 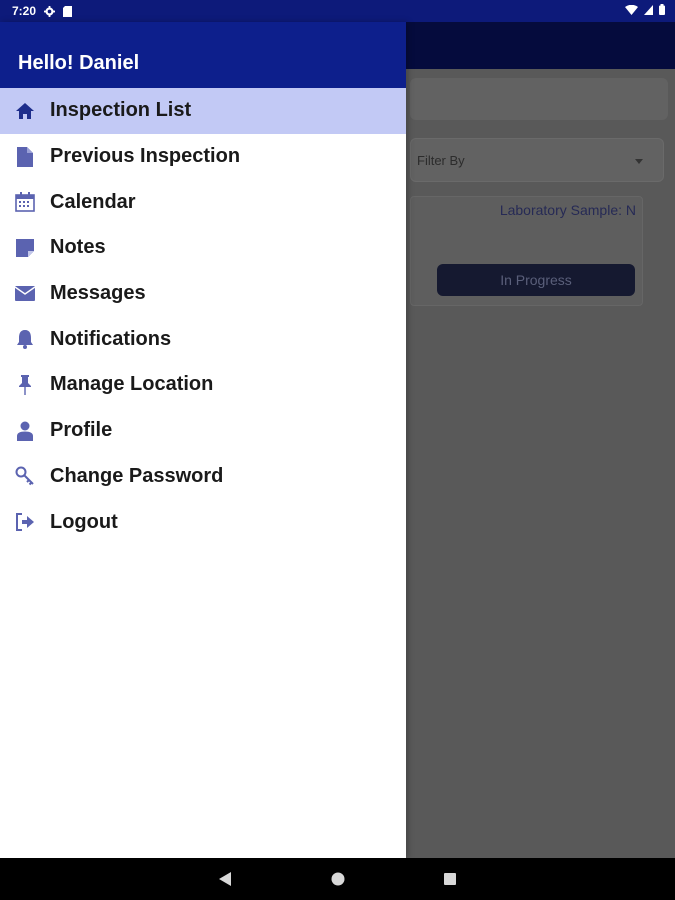 I want to click on menu-item-logout: Logout, so click(x=203, y=522).